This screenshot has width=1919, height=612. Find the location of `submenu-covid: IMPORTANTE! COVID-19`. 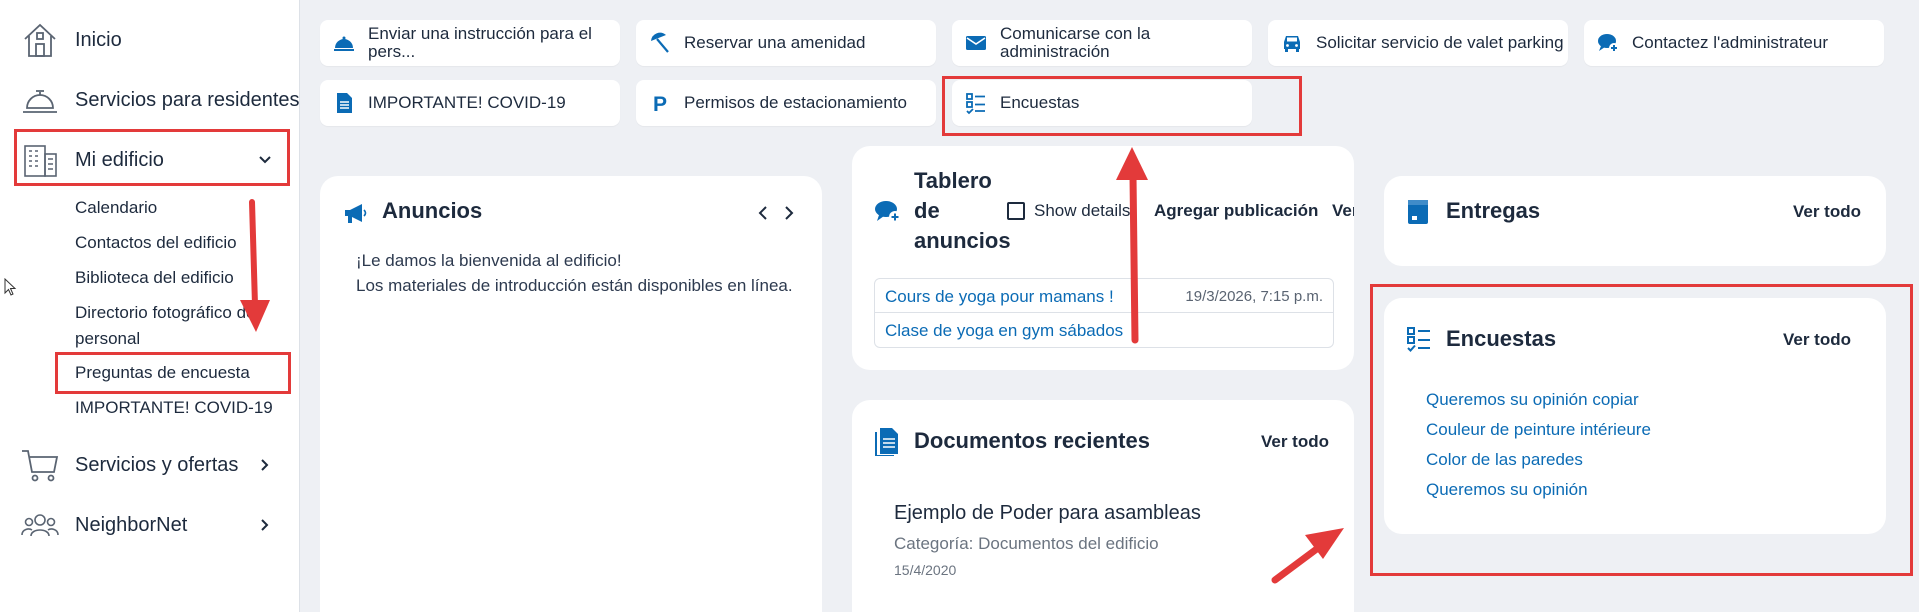

submenu-covid: IMPORTANTE! COVID-19 is located at coordinates (174, 408).